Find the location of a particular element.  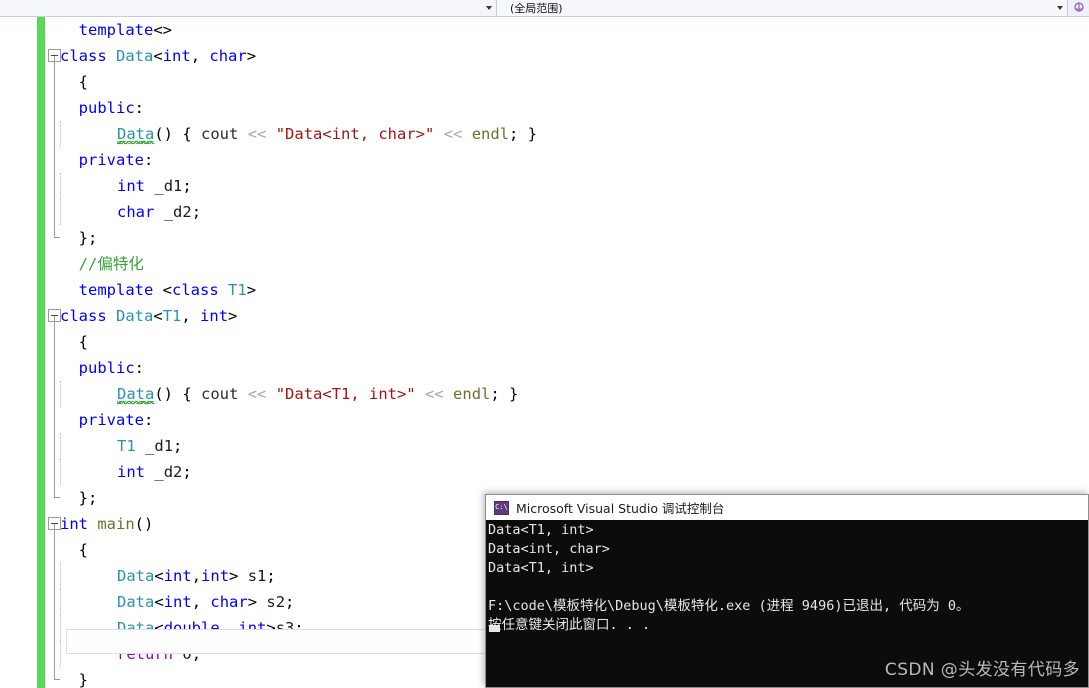

console-app-icon: C:\ is located at coordinates (501, 507).